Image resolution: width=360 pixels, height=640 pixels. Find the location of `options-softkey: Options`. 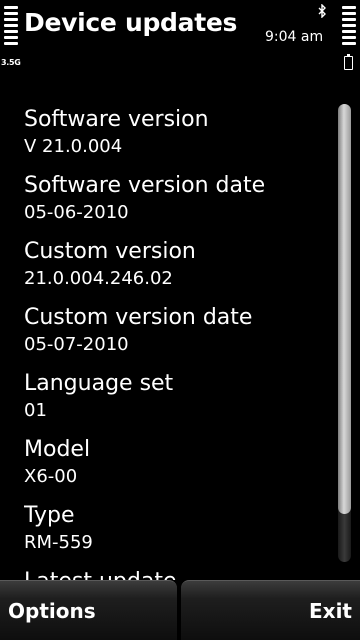

options-softkey: Options is located at coordinates (88, 610).